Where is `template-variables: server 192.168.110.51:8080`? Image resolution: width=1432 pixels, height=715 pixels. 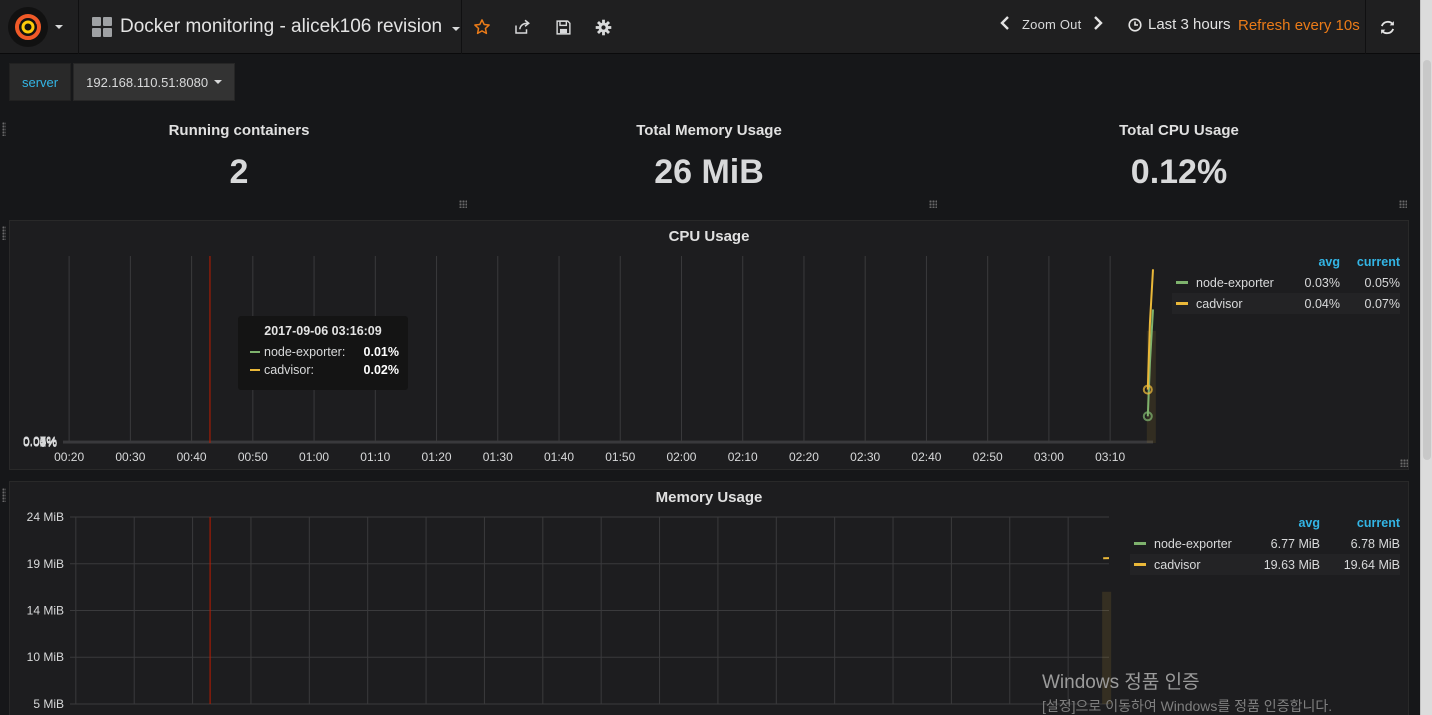
template-variables: server 192.168.110.51:8080 is located at coordinates (122, 82).